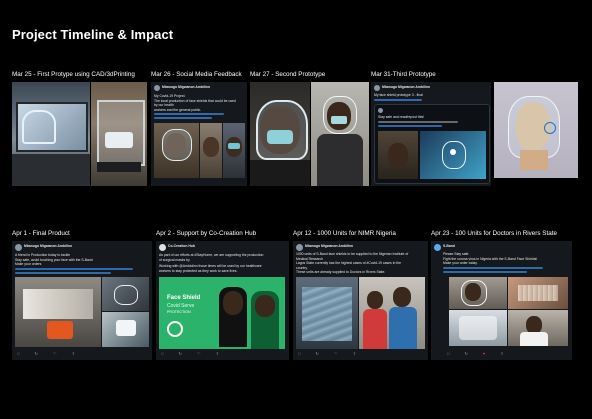 This screenshot has height=419, width=592. I want to click on tweet-author: Co-Creation Hub, so click(181, 246).